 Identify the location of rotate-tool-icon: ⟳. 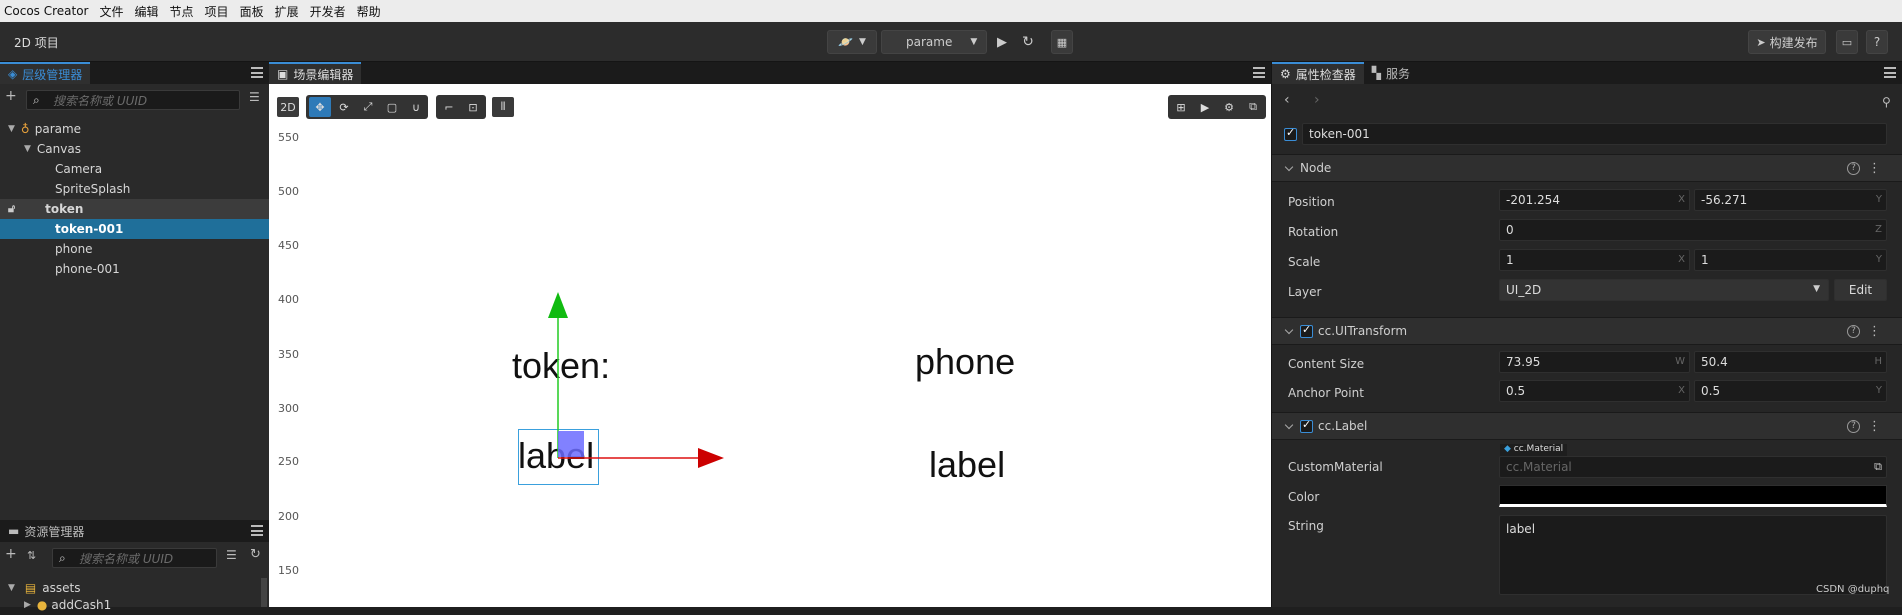
(344, 107).